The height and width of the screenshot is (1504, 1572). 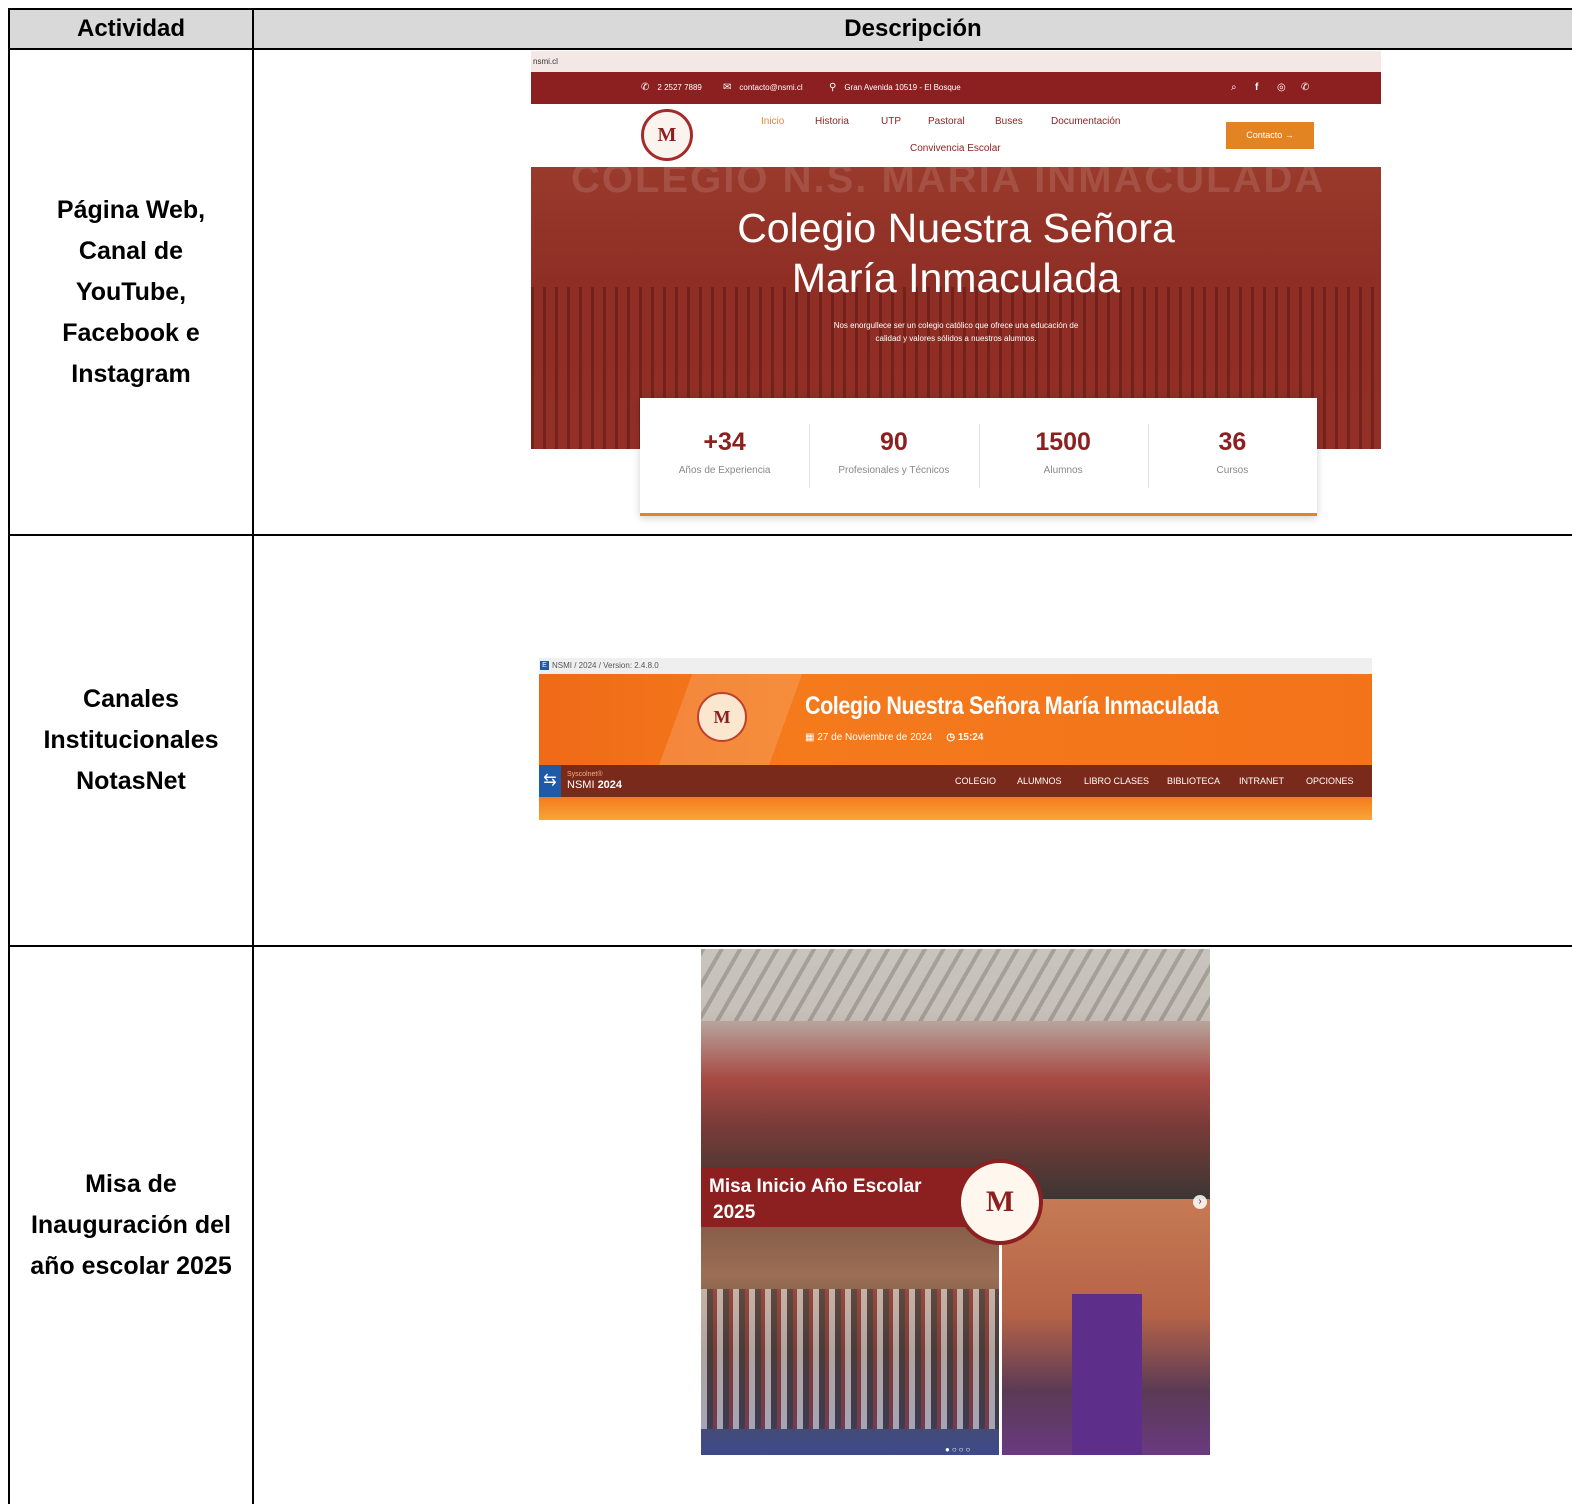 I want to click on version-text: NSMI / 2024 / Version: 2.4.8.0, so click(x=605, y=665).